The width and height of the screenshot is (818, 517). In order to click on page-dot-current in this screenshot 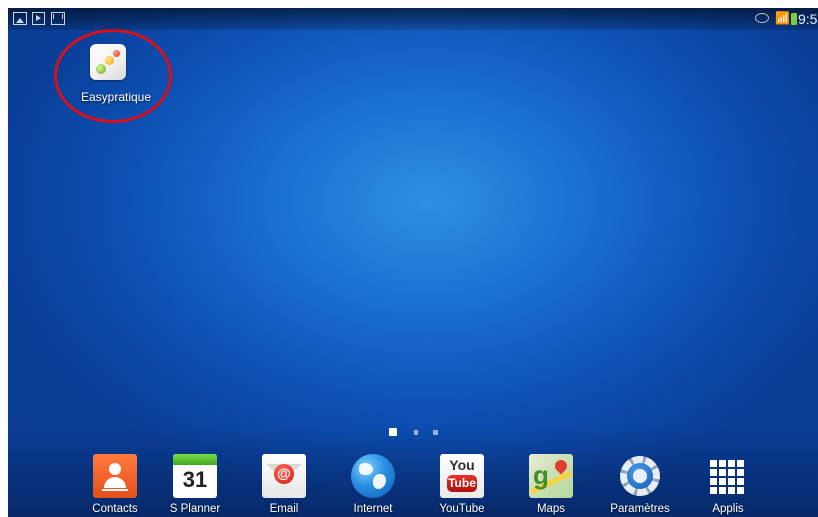, I will do `click(393, 432)`.